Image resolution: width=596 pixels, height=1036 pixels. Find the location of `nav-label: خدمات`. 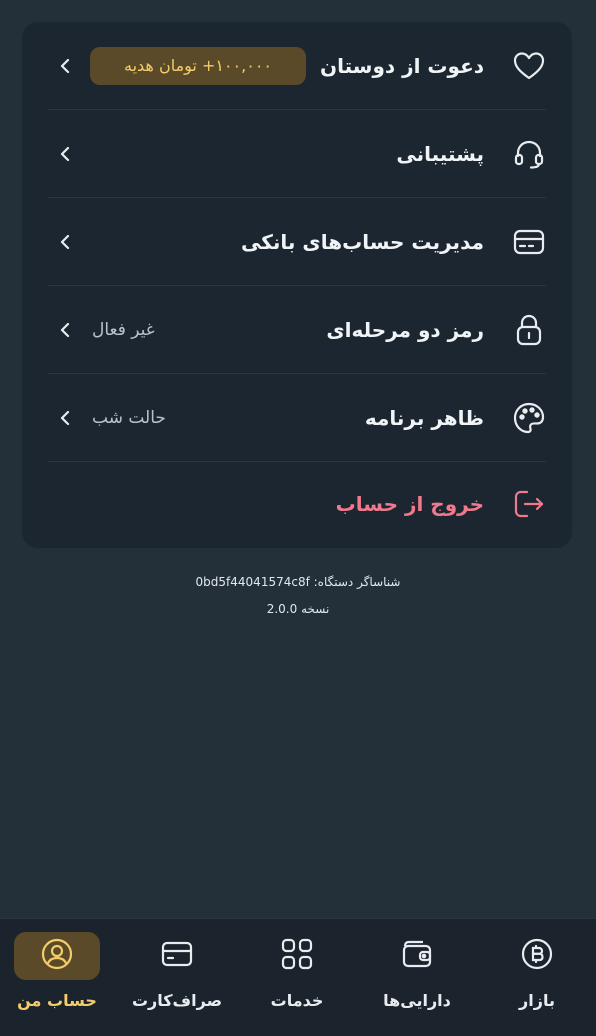

nav-label: خدمات is located at coordinates (297, 1000).